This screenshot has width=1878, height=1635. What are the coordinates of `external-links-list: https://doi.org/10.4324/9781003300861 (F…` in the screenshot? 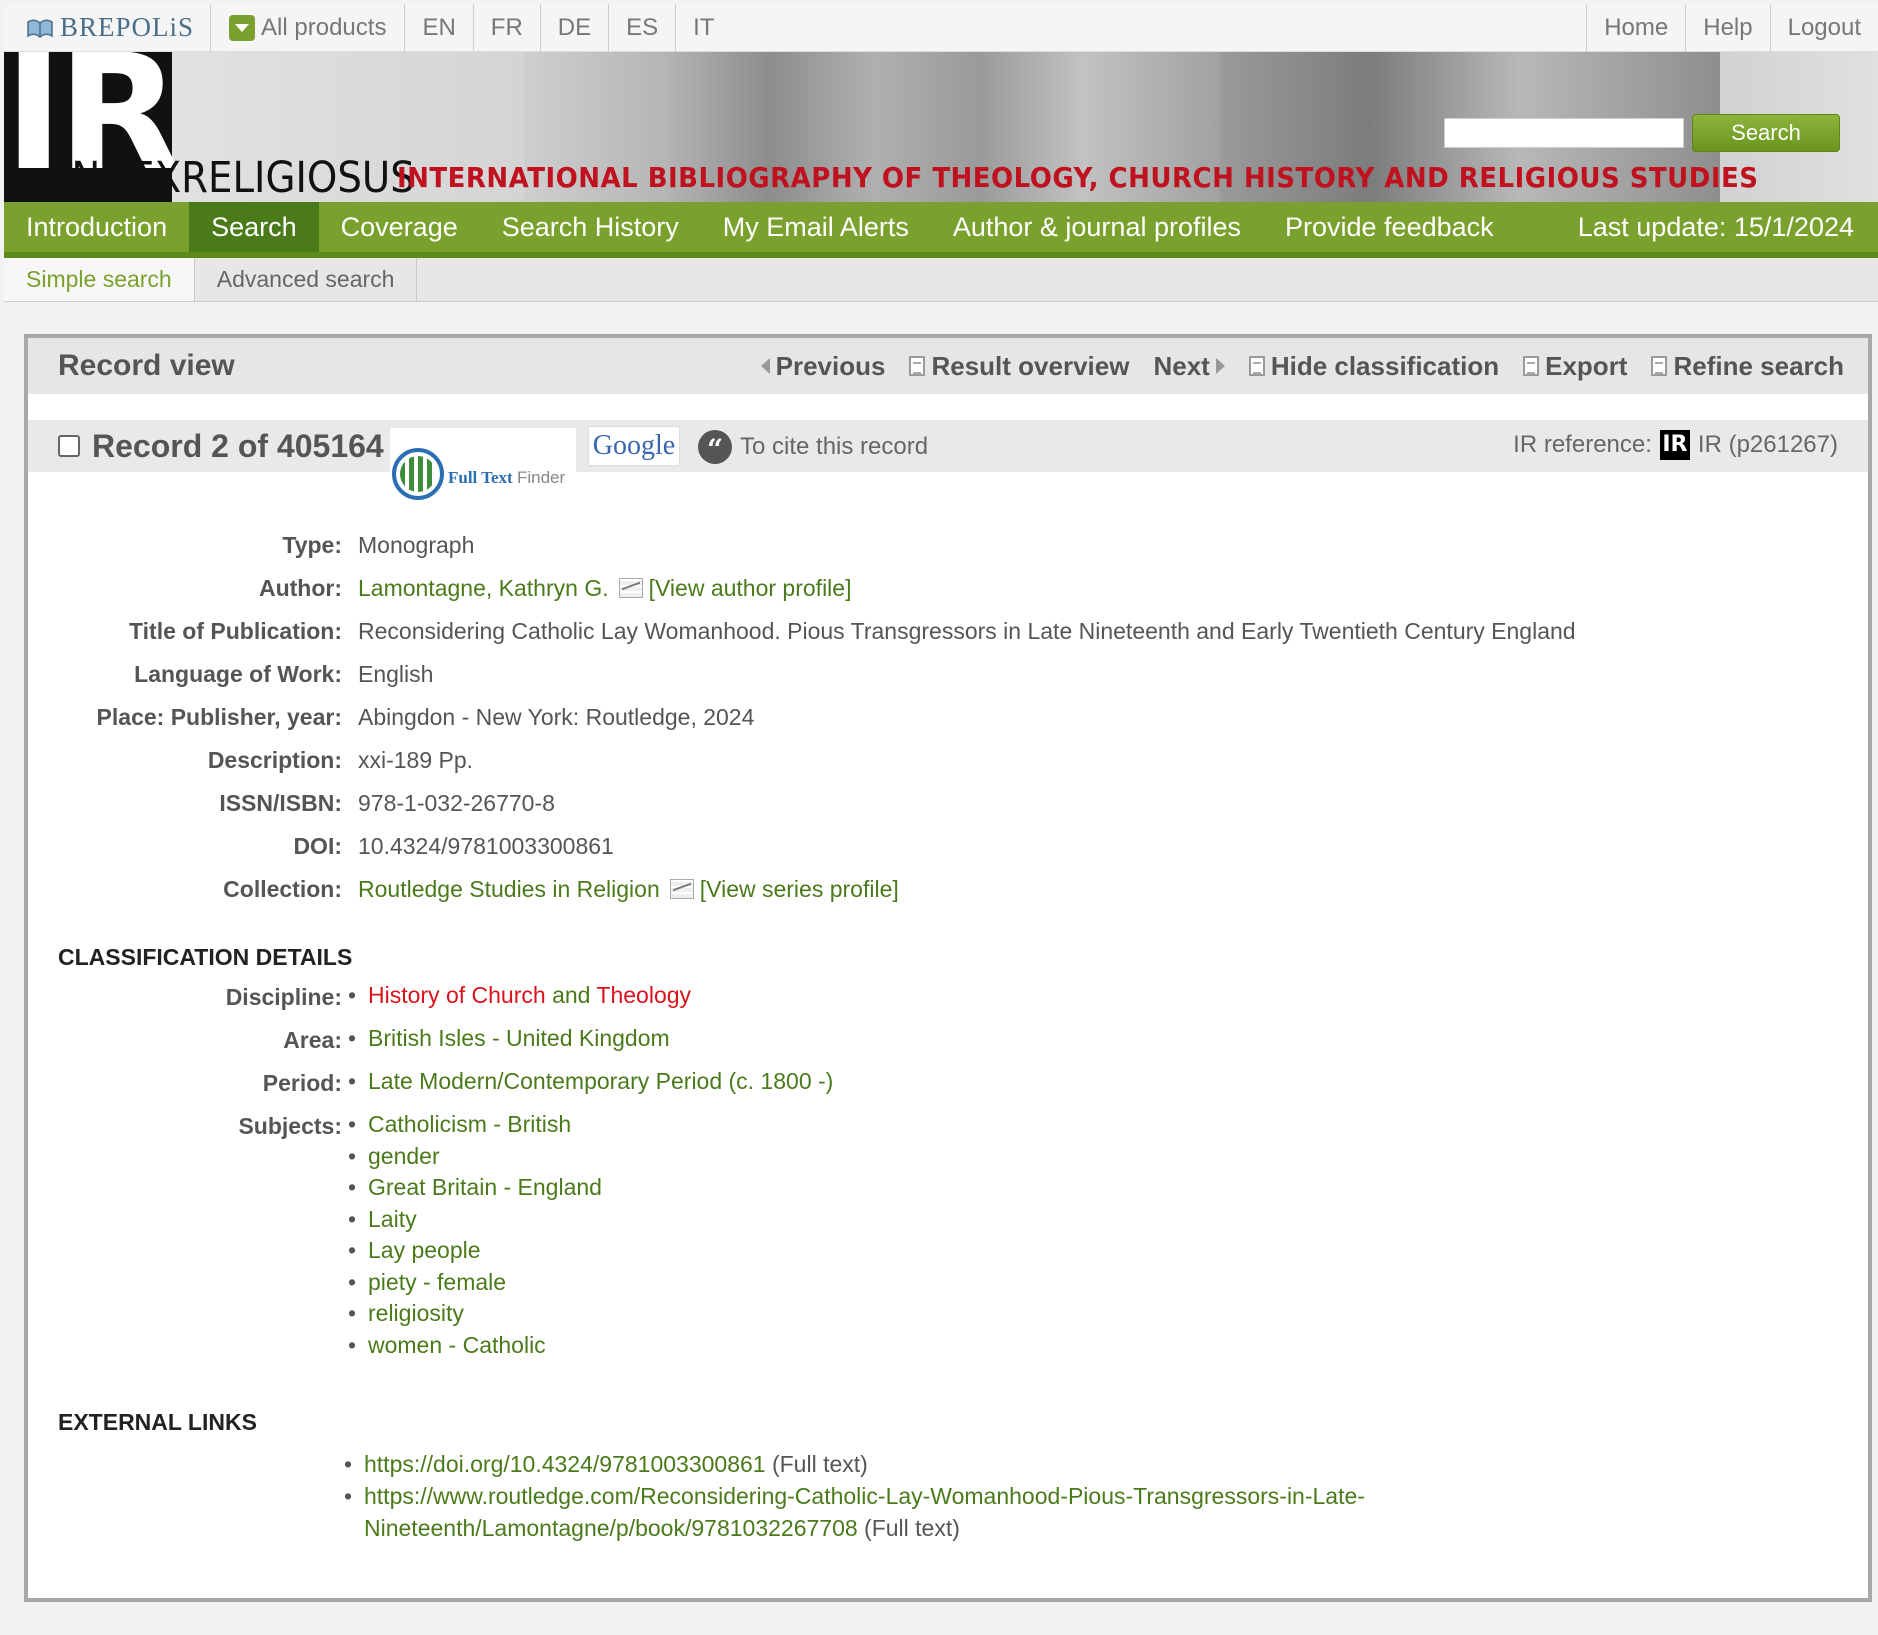 It's located at (854, 1496).